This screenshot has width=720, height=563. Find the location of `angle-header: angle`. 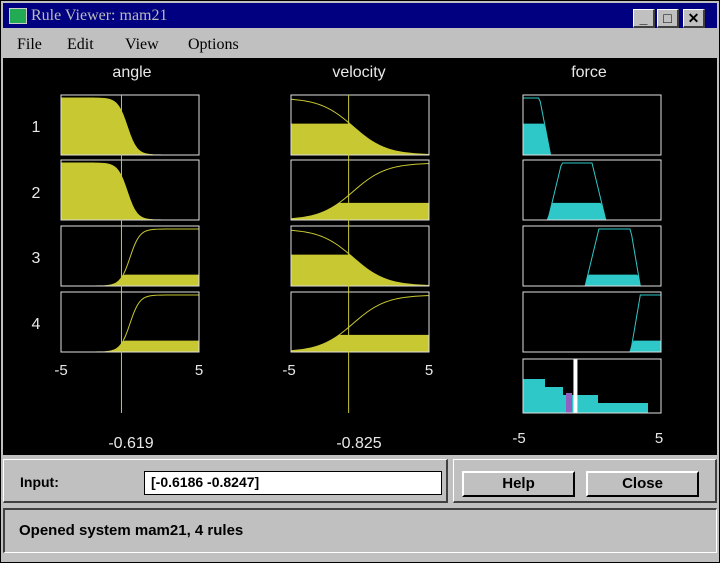

angle-header: angle is located at coordinates (131, 72).